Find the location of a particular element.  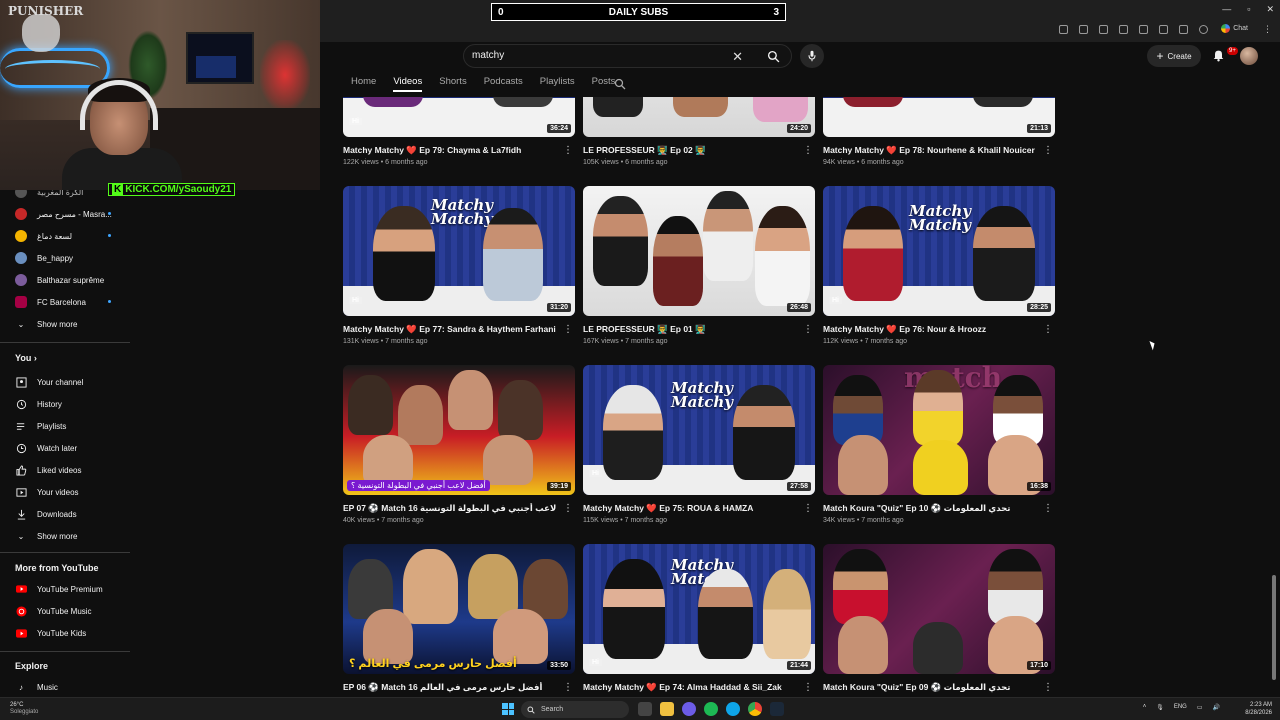

video-title: Matchy Matchy ❤️ Ep 76: Nour & Hroozz is located at coordinates (930, 329).